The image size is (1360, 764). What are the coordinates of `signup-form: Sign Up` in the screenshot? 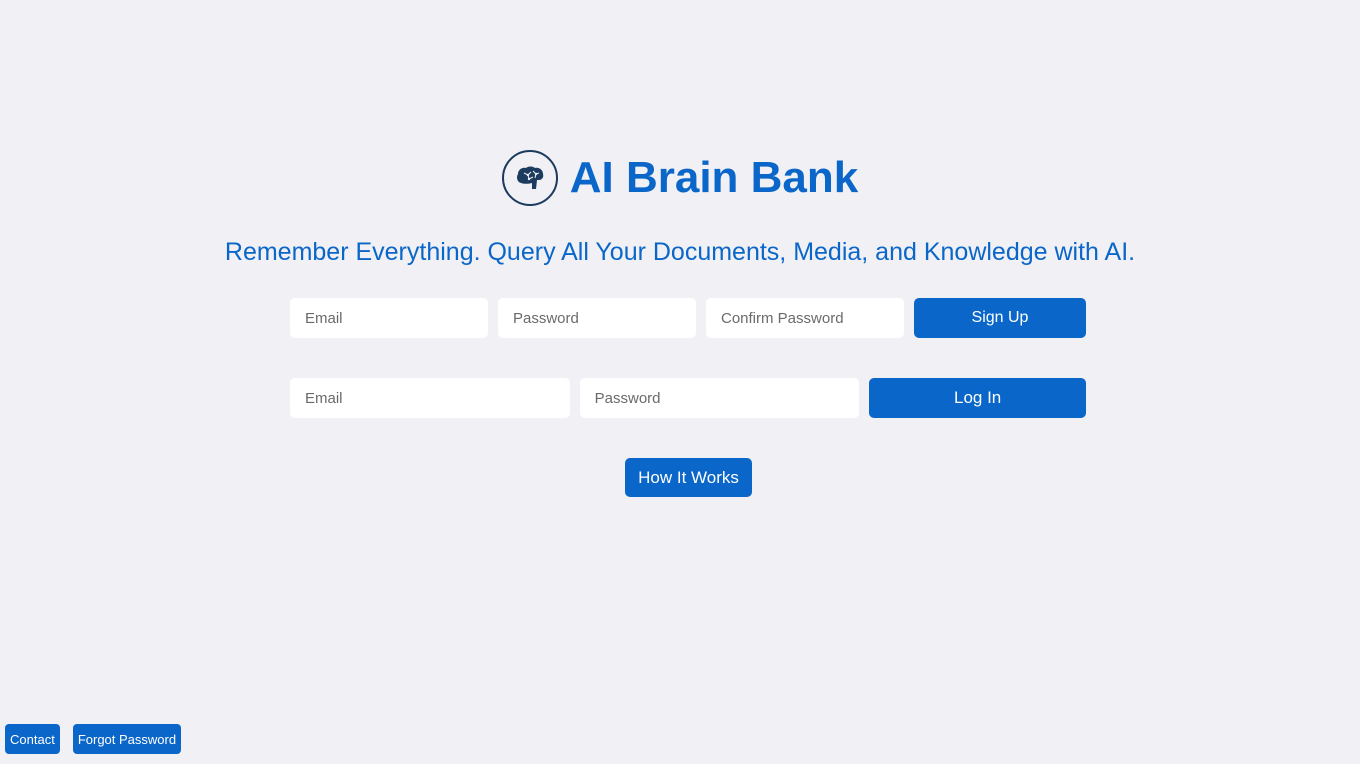 It's located at (688, 318).